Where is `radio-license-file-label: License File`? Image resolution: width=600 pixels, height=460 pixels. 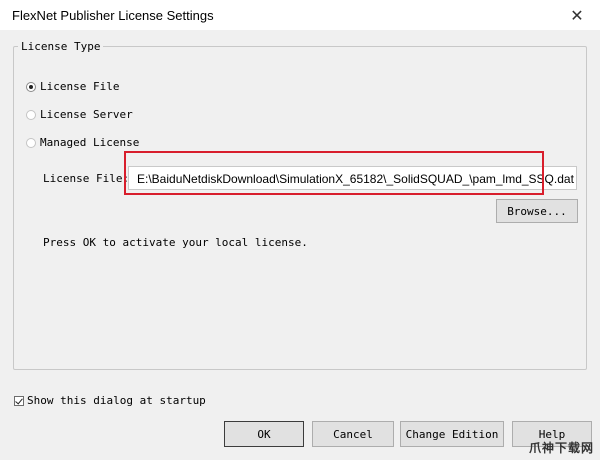 radio-license-file-label: License File is located at coordinates (80, 86).